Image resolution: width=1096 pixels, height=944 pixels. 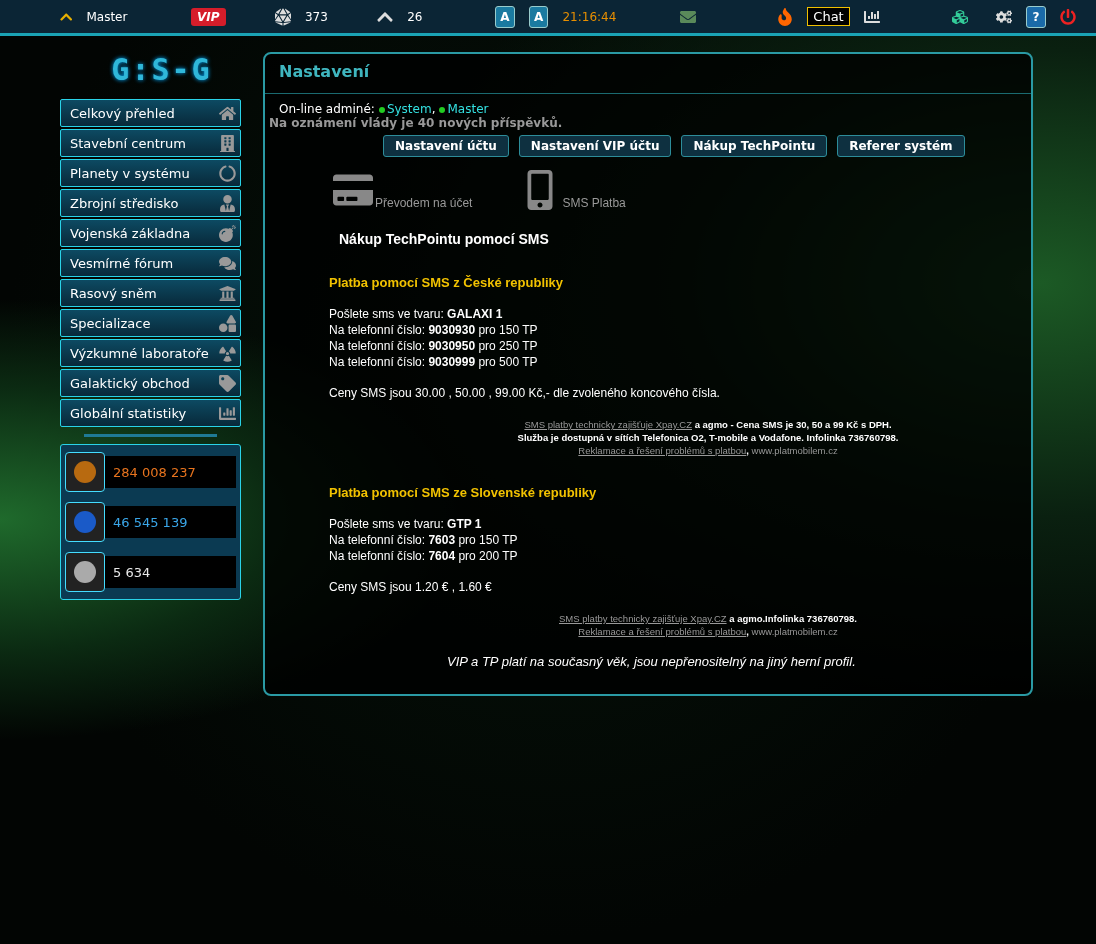 What do you see at coordinates (901, 146) in the screenshot?
I see `tab-button: Referer systém` at bounding box center [901, 146].